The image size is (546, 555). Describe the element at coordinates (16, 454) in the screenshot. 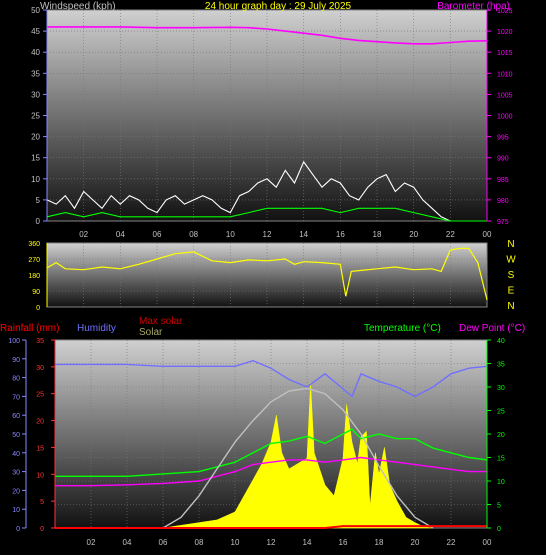

I see `humidity-y-tick-label: 40` at that location.